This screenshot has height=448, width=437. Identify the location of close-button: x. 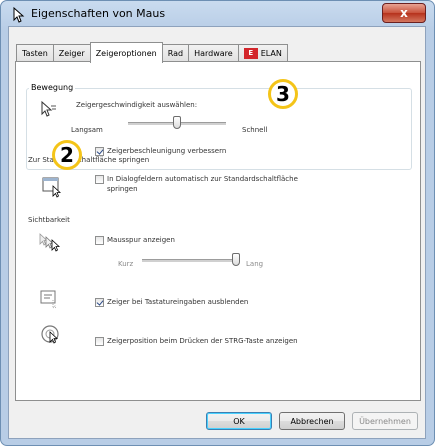
(404, 13).